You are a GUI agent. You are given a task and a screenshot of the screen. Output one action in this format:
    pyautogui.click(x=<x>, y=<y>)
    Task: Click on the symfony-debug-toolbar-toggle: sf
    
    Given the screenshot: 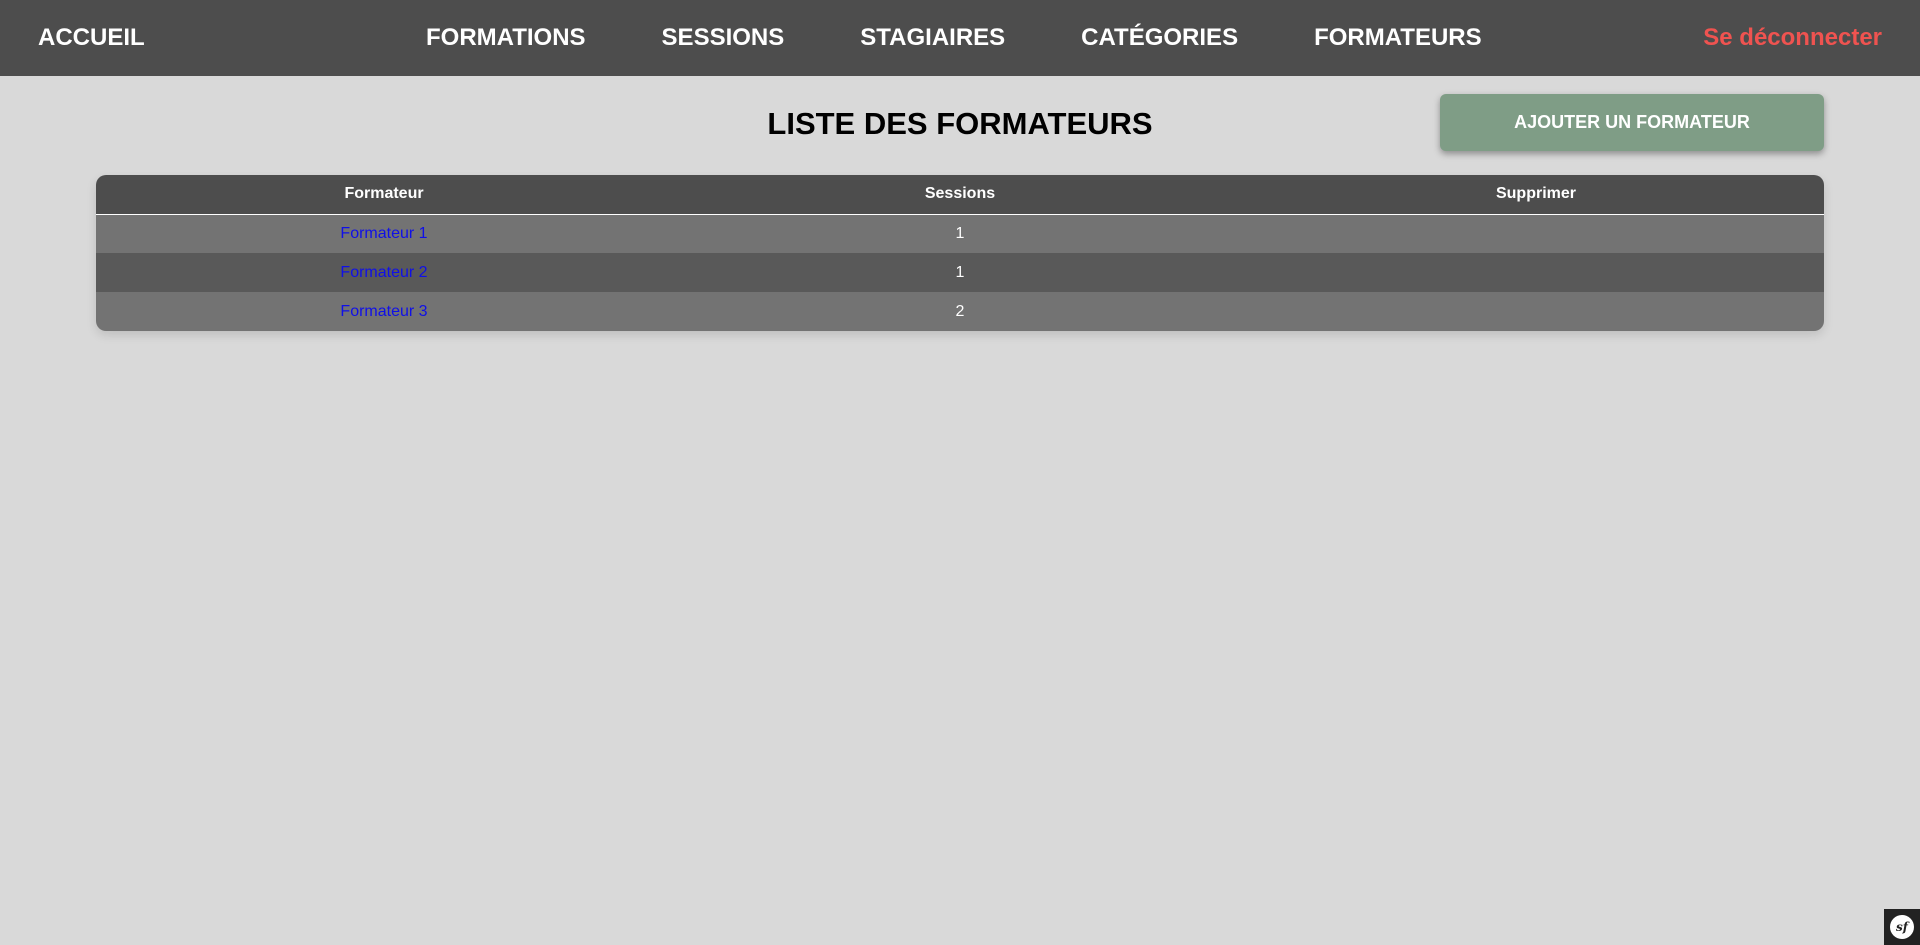 What is the action you would take?
    pyautogui.click(x=1902, y=927)
    